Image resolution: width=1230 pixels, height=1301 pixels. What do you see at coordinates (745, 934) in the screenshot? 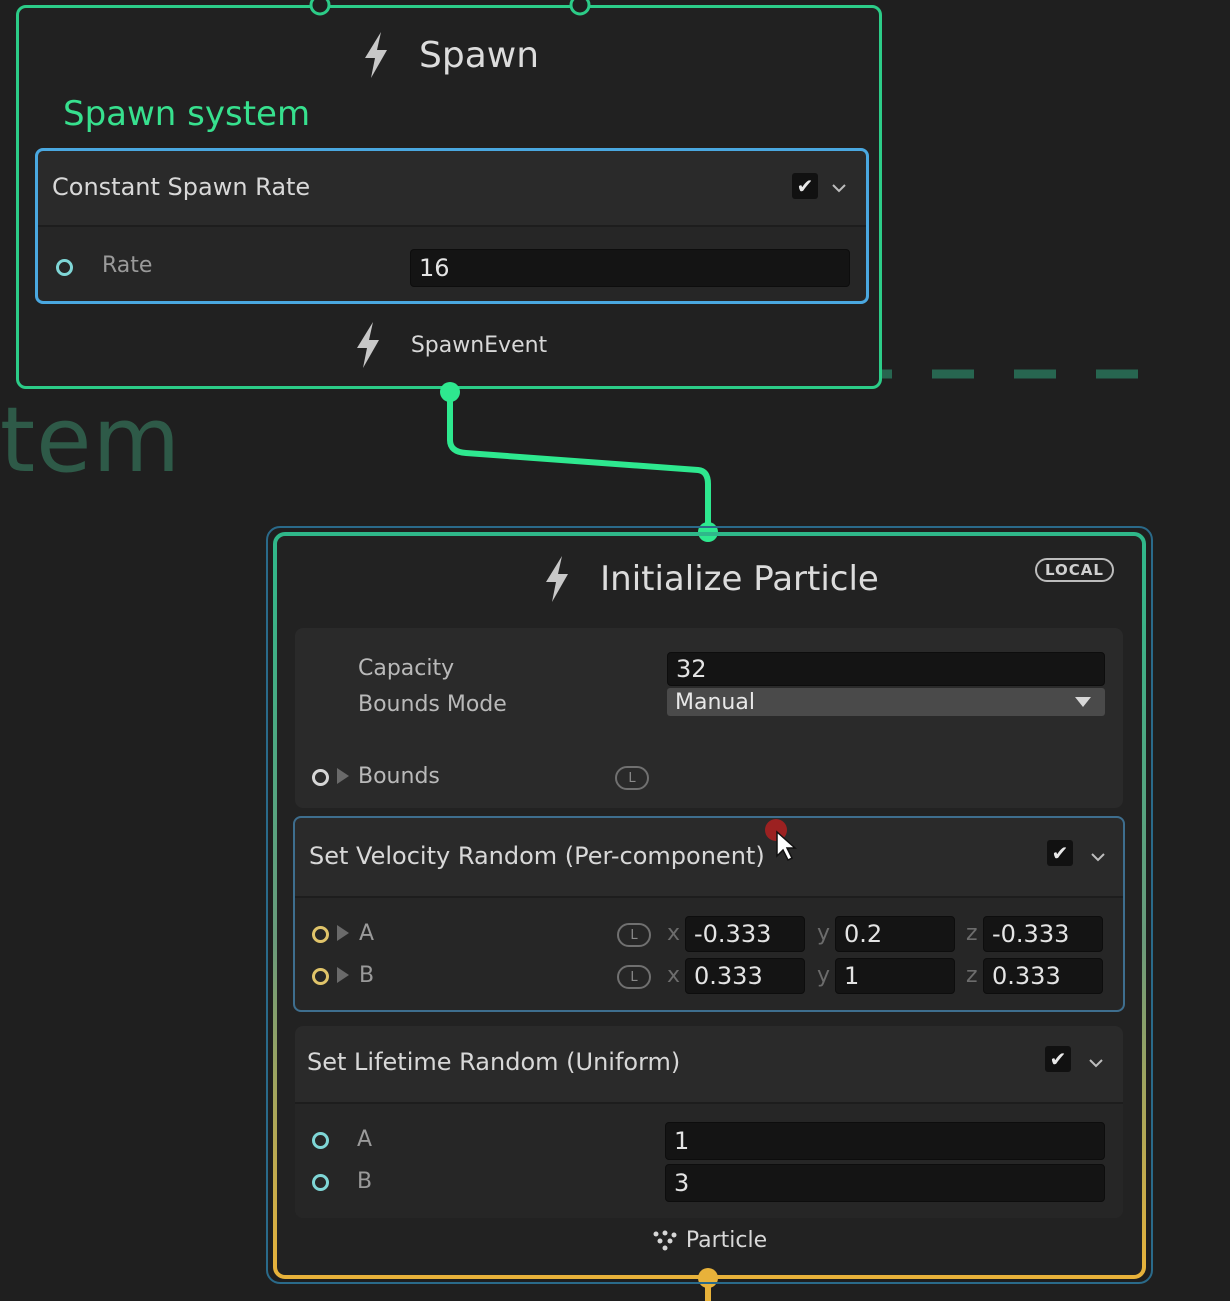
I see `velocity-a-x-field: -0.333` at bounding box center [745, 934].